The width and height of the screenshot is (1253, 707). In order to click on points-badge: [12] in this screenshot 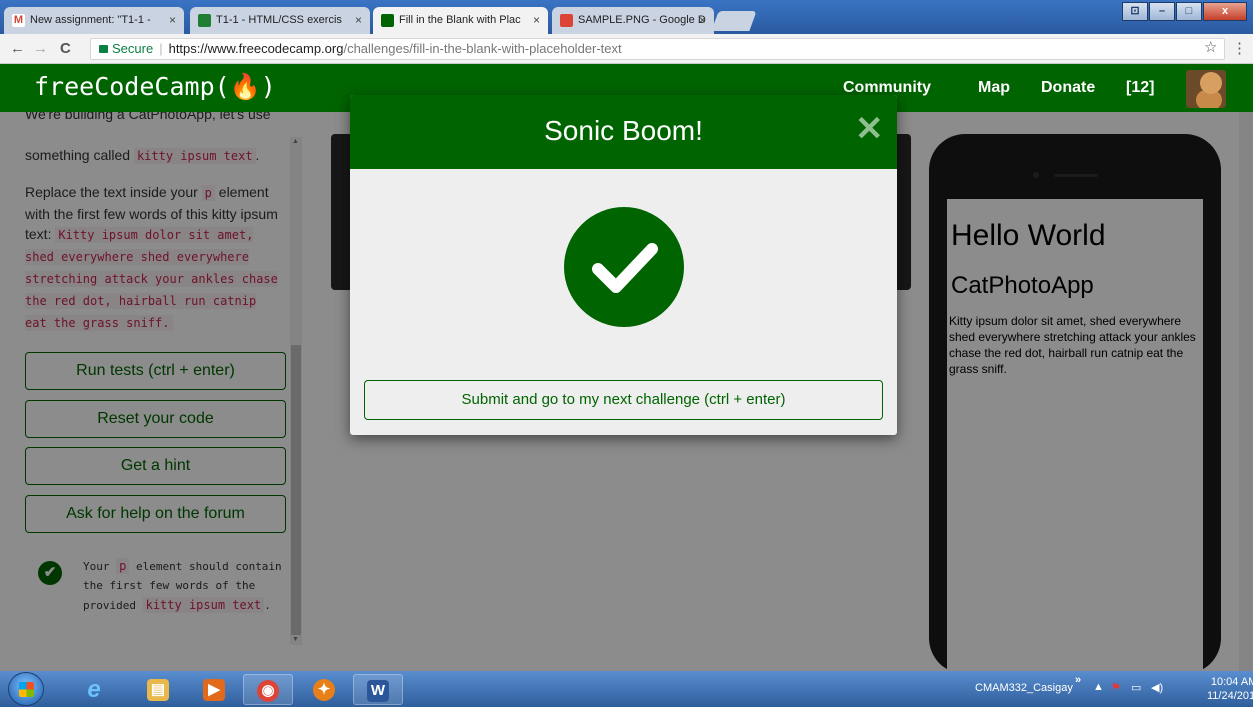, I will do `click(1140, 87)`.